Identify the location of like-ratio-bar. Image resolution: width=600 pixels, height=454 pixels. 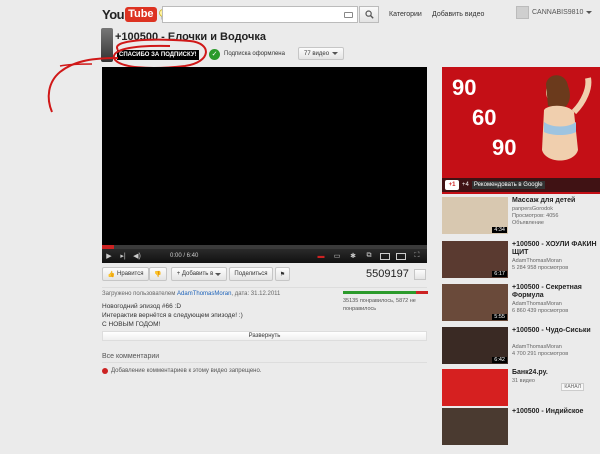
(385, 292).